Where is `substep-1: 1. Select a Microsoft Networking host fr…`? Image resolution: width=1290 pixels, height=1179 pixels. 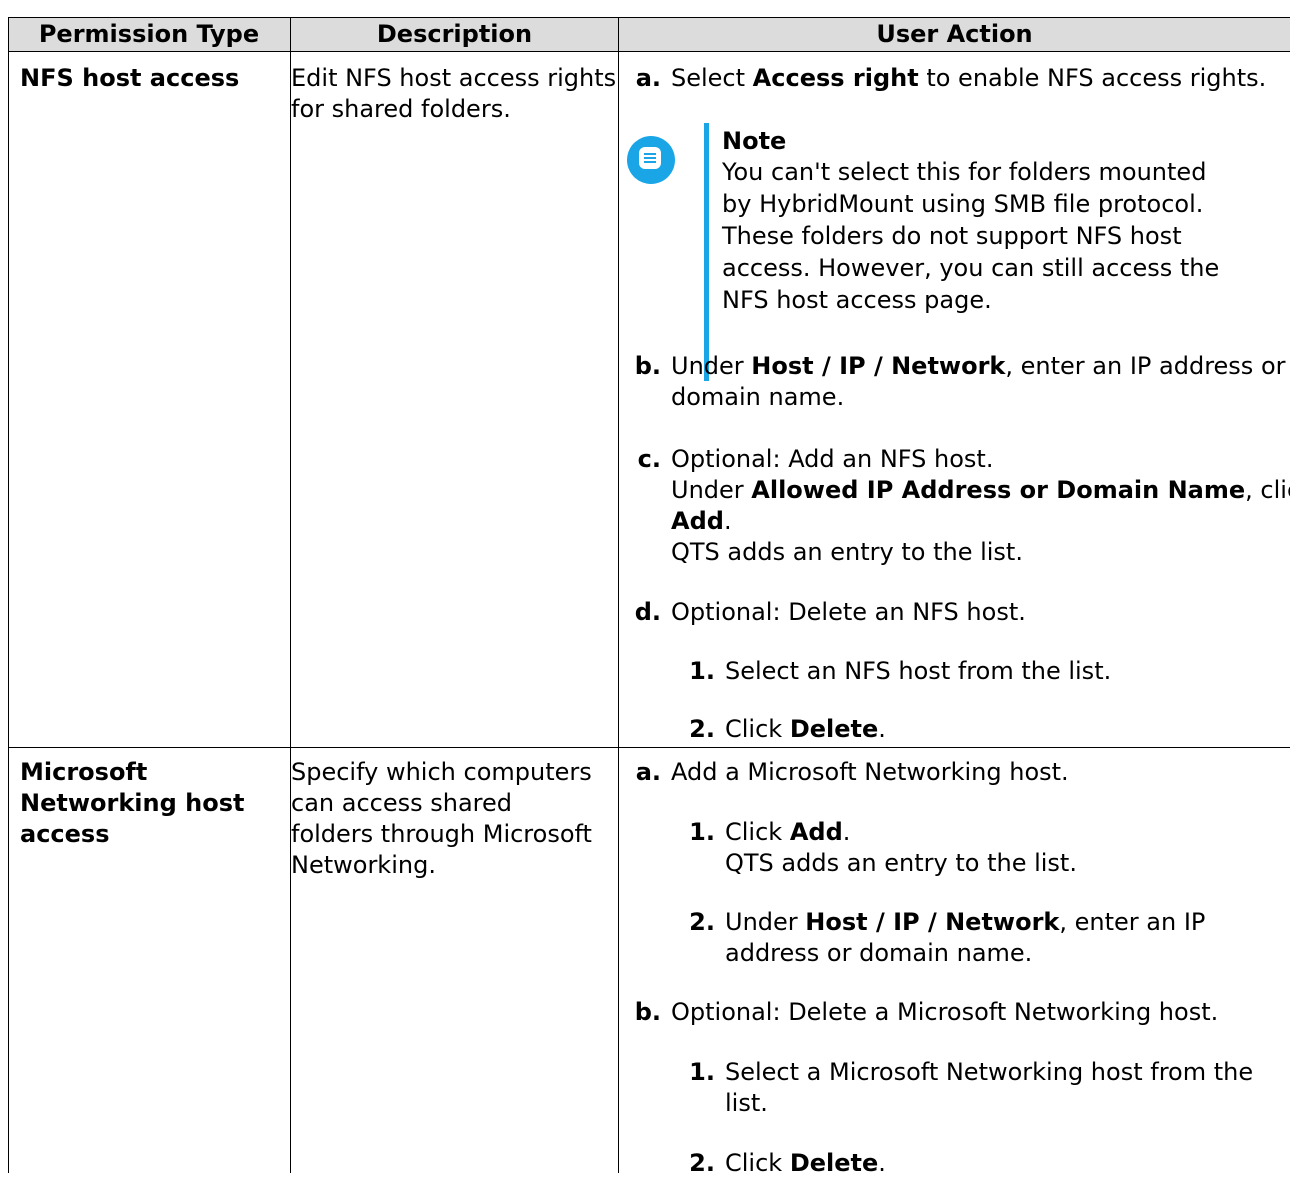
substep-1: 1. Select a Microsoft Networking host fr… is located at coordinates (971, 1087).